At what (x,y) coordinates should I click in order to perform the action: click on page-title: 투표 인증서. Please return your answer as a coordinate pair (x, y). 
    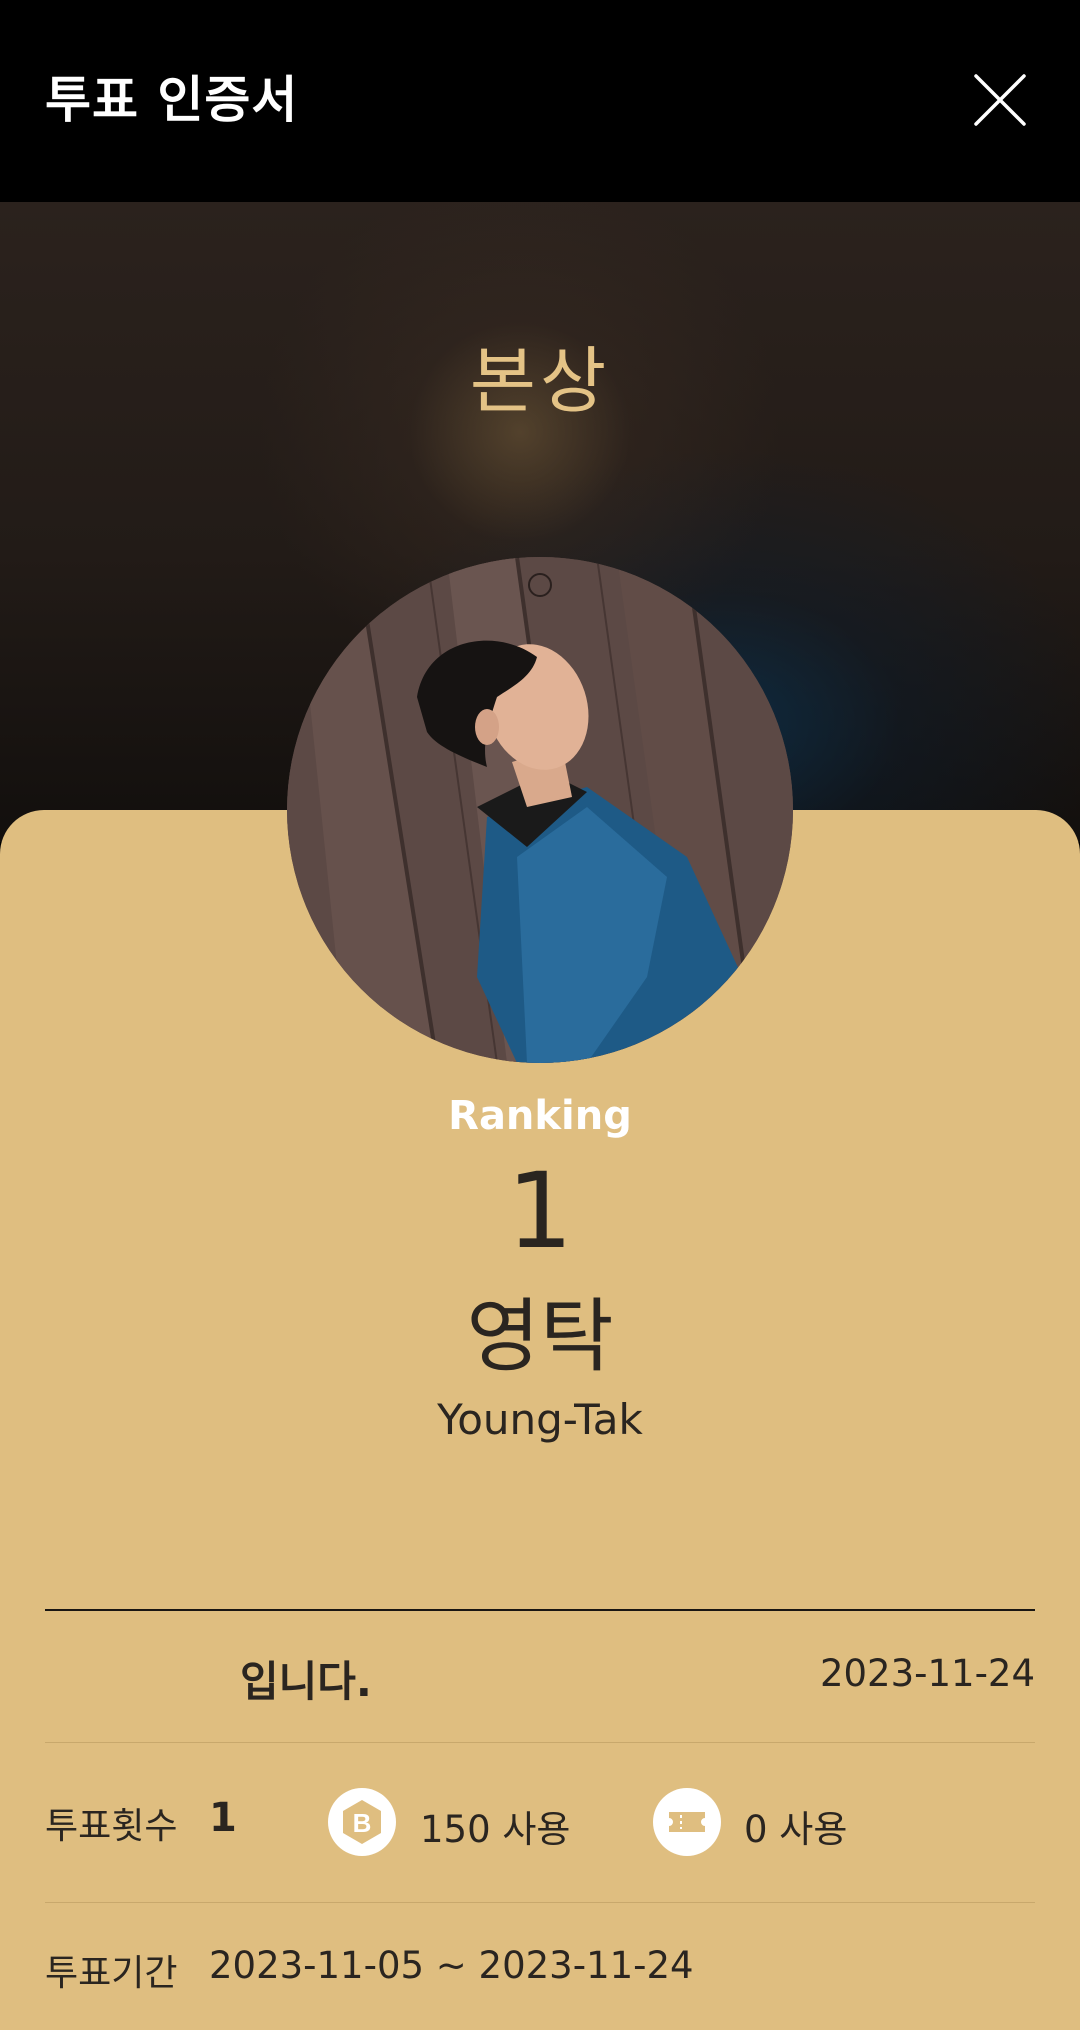
    Looking at the image, I should click on (172, 100).